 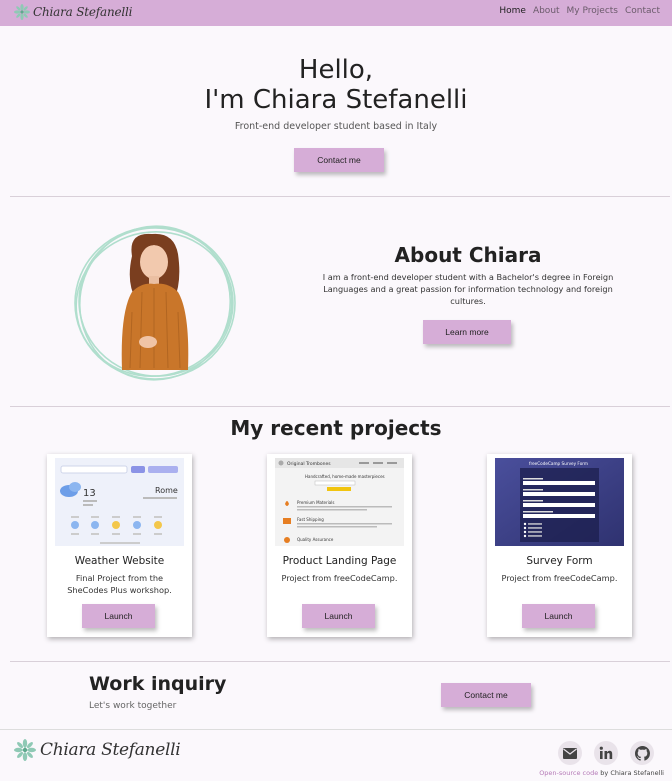 What do you see at coordinates (606, 753) in the screenshot?
I see `linkedin-icon` at bounding box center [606, 753].